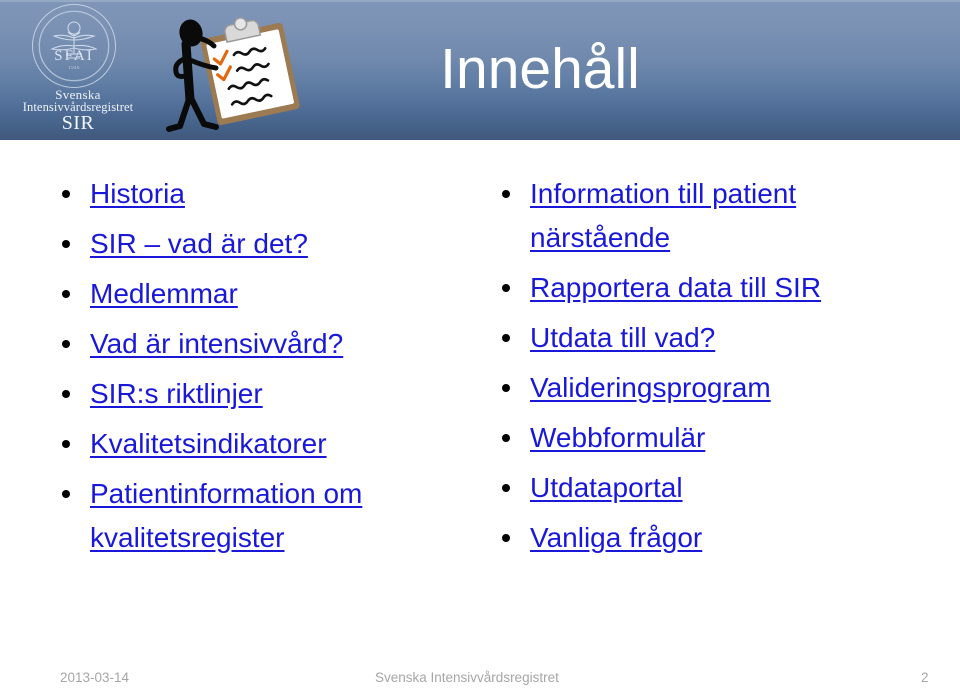 The image size is (960, 696). What do you see at coordinates (164, 293) in the screenshot?
I see `link-medlemmar: Medlemmar` at bounding box center [164, 293].